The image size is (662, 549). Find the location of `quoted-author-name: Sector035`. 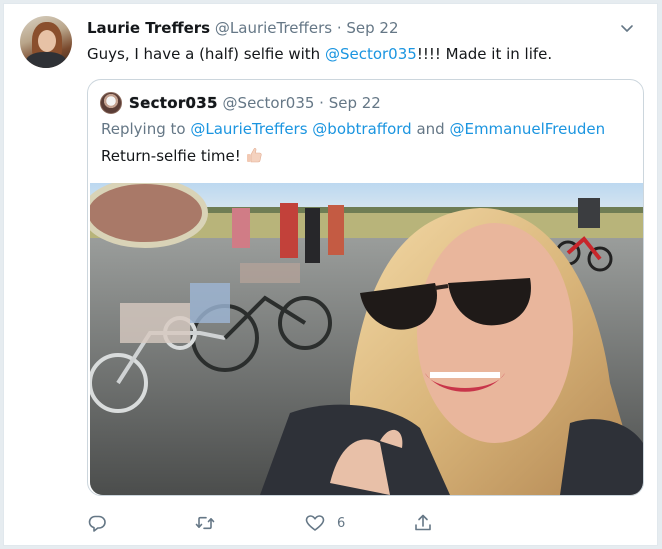

quoted-author-name: Sector035 is located at coordinates (173, 103).